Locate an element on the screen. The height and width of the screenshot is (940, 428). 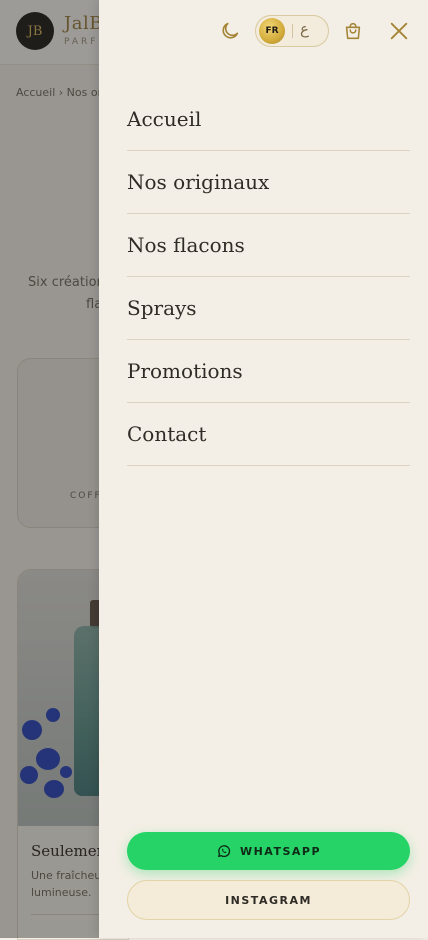
whatsapp-icon is located at coordinates (224, 851).